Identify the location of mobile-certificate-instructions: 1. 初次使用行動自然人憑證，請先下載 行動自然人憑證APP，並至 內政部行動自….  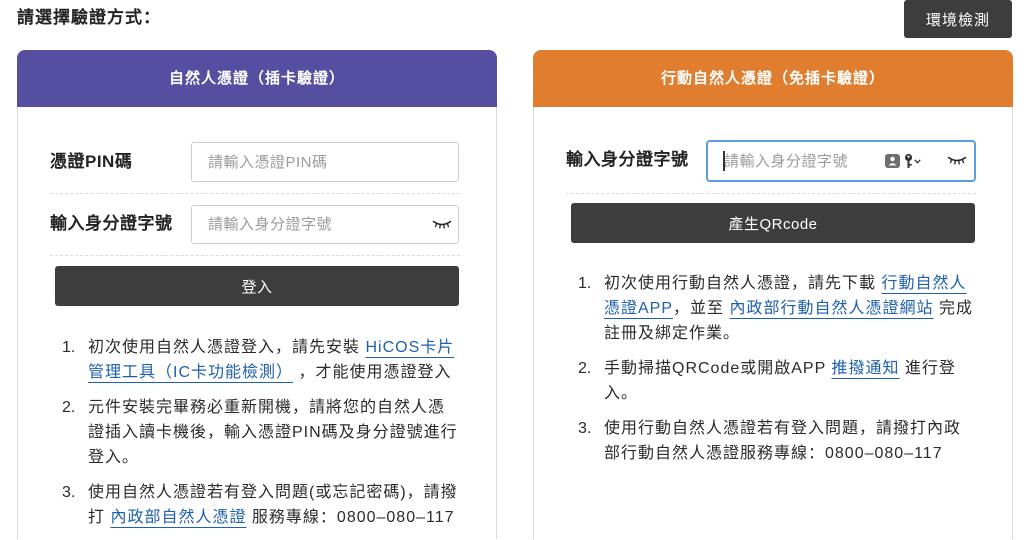
(776, 373).